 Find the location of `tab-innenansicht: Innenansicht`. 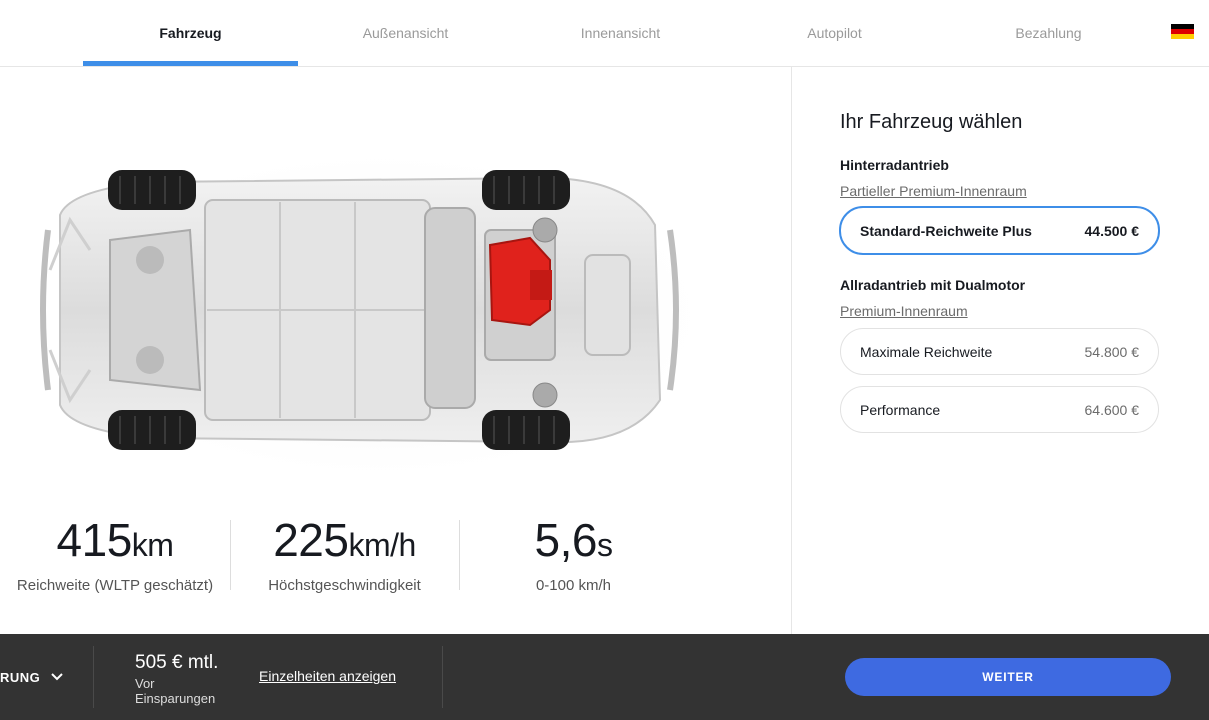

tab-innenansicht: Innenansicht is located at coordinates (620, 33).